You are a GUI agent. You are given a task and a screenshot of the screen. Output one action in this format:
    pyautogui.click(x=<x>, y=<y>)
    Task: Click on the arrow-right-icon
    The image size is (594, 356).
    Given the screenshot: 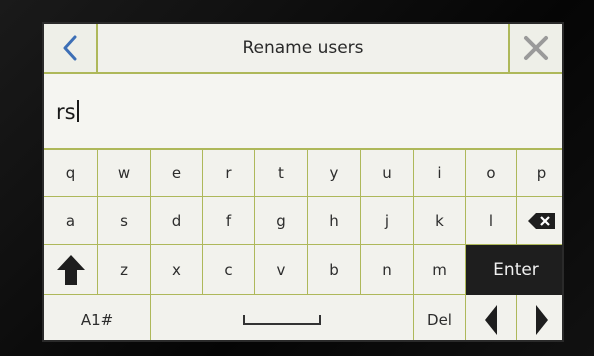 What is the action you would take?
    pyautogui.click(x=541, y=319)
    